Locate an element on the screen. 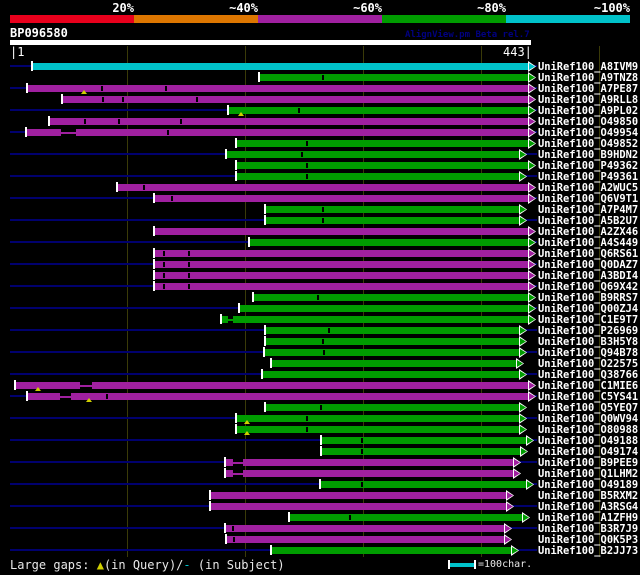 The height and width of the screenshot is (575, 640). subject-label: UniRef100_B9PEE9 is located at coordinates (588, 463).